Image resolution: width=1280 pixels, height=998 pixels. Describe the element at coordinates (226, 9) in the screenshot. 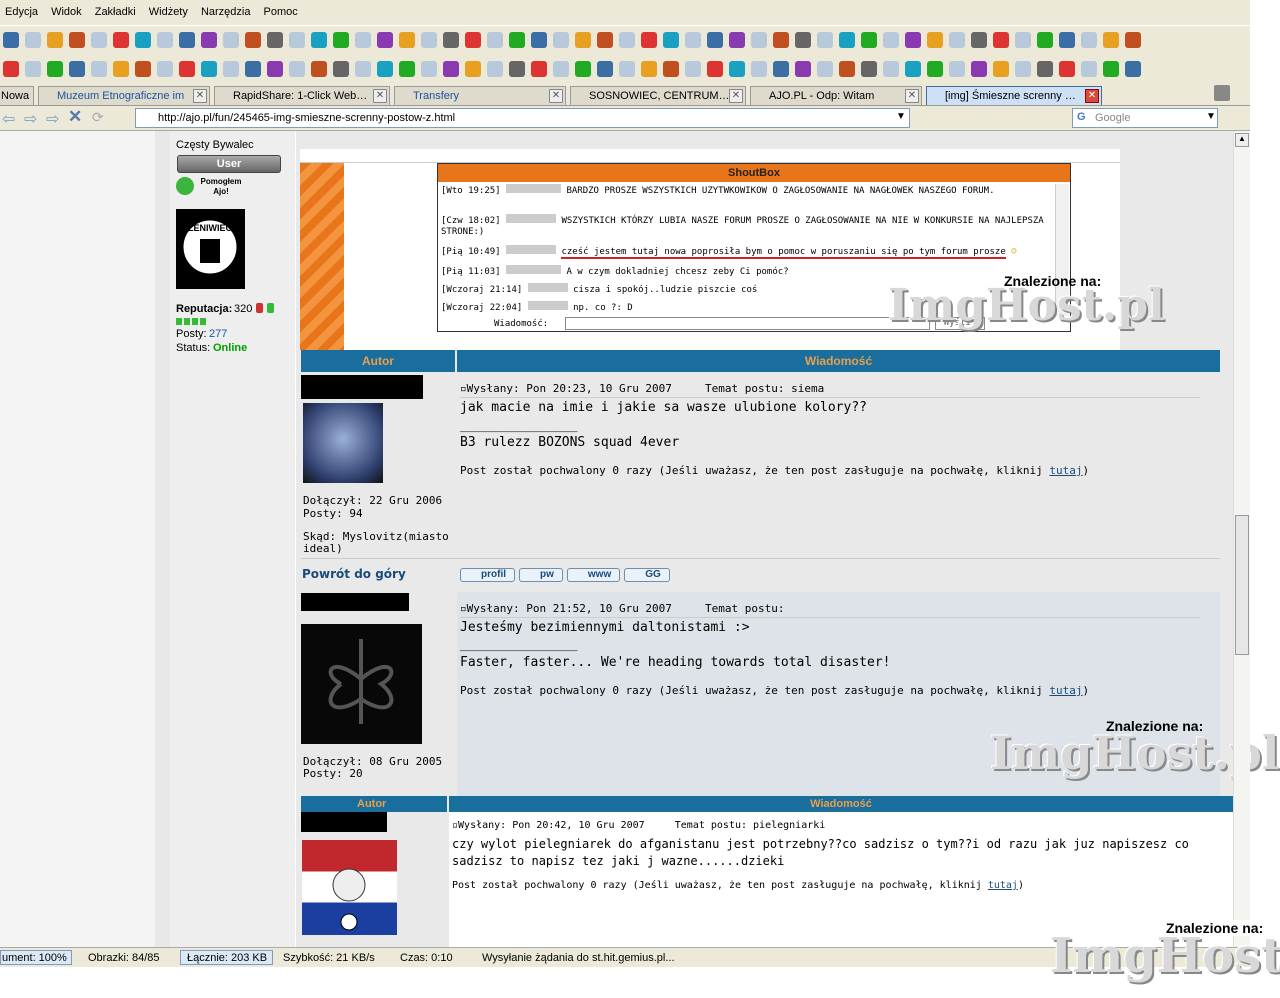

I see `menu-tools: Narzędzia` at that location.